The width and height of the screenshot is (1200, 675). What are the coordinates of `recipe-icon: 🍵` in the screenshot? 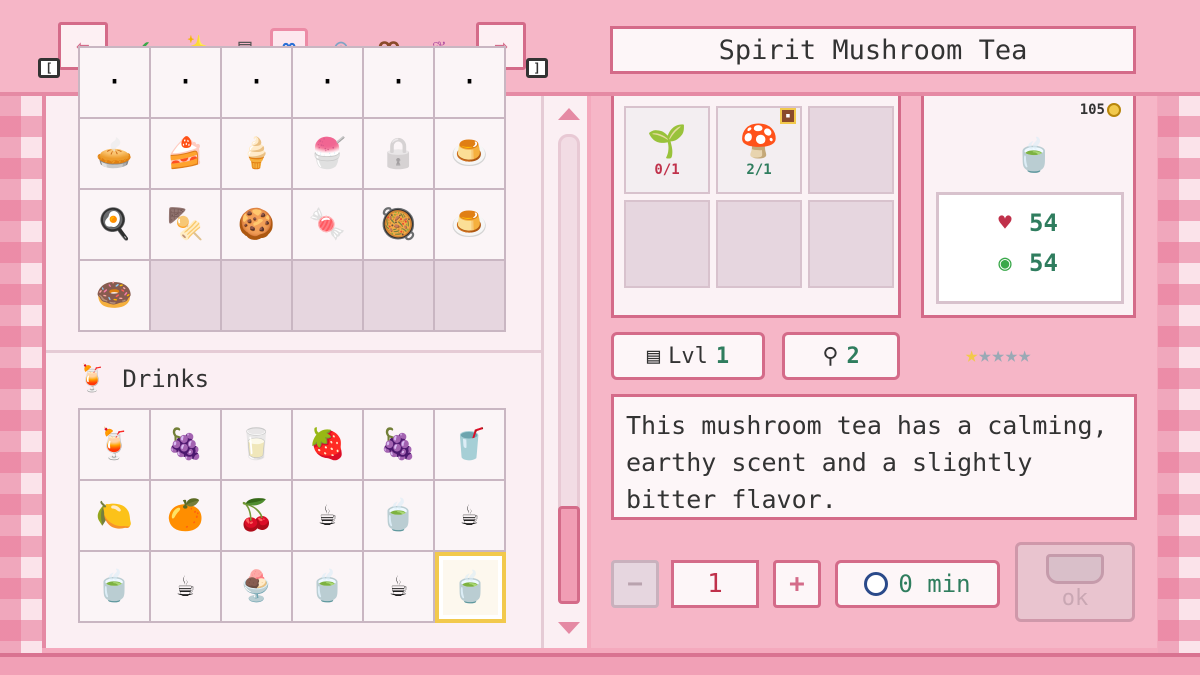 It's located at (398, 515).